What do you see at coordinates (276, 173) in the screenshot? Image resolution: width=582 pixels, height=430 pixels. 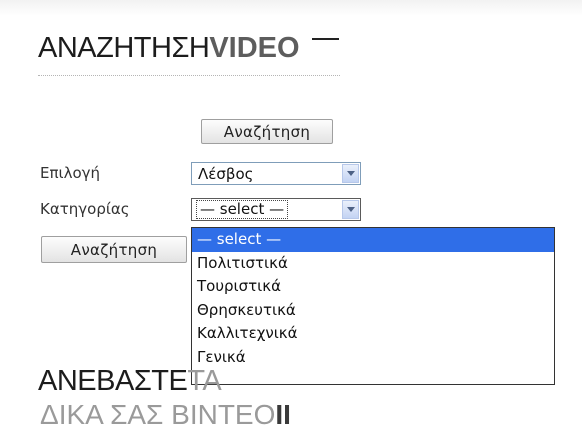 I see `selection-select: Λέσβος` at bounding box center [276, 173].